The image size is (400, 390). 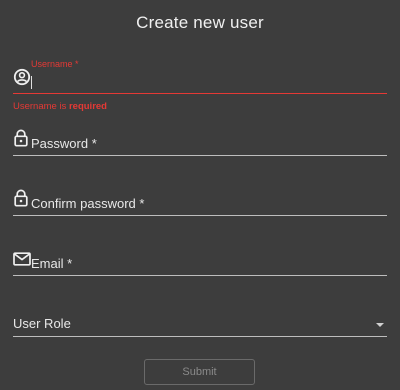 What do you see at coordinates (200, 155) in the screenshot?
I see `password-underline` at bounding box center [200, 155].